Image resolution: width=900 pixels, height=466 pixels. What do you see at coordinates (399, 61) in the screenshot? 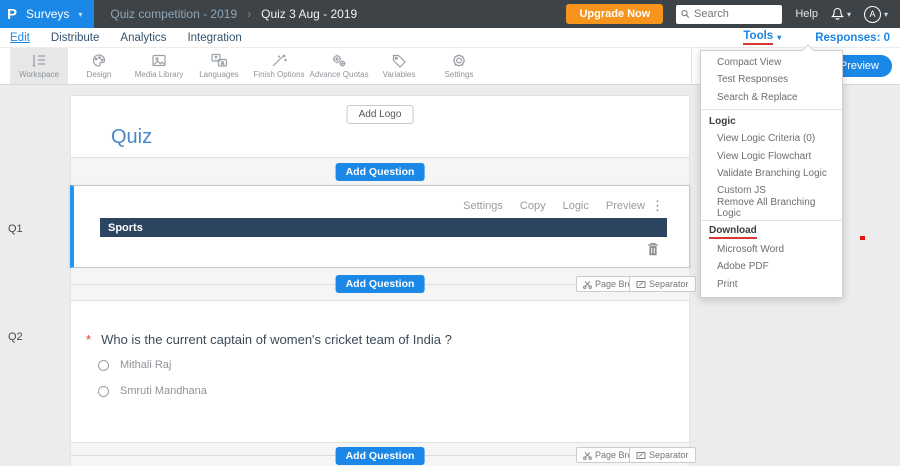
I see `variables-icon` at bounding box center [399, 61].